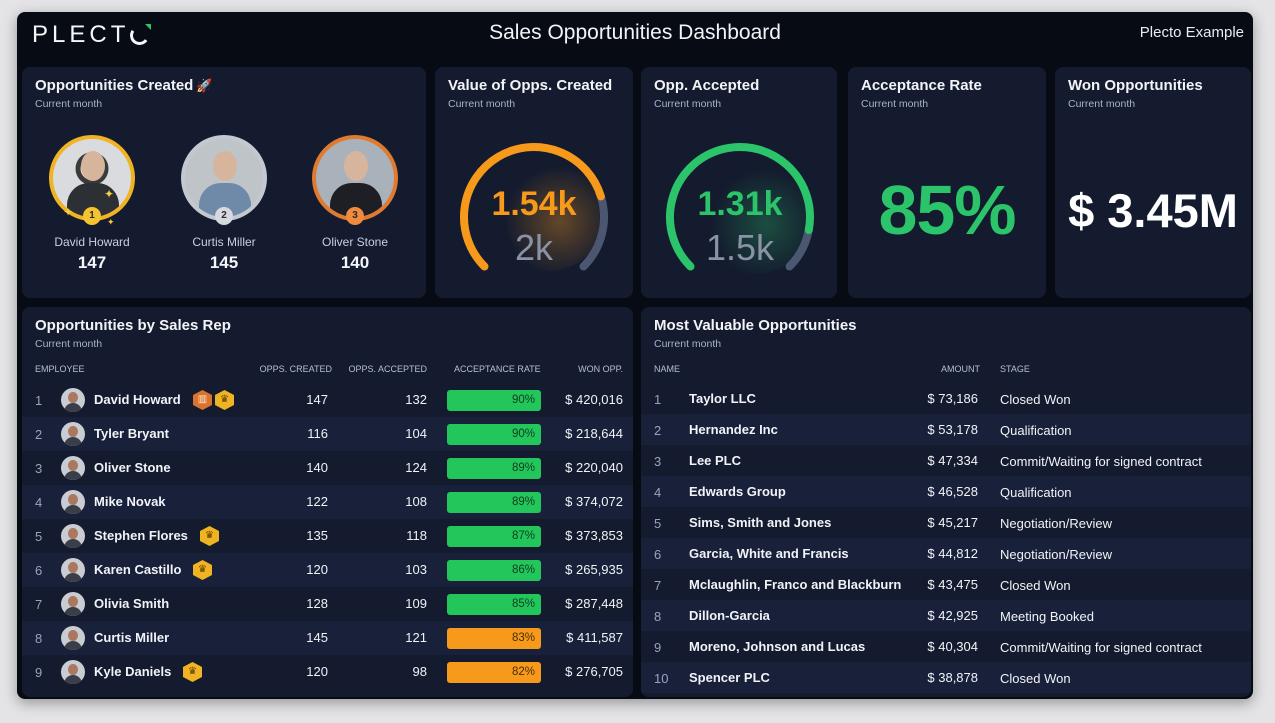 Image resolution: width=1275 pixels, height=723 pixels. Describe the element at coordinates (947, 210) in the screenshot. I see `acceptance-rate-value: 85%` at that location.